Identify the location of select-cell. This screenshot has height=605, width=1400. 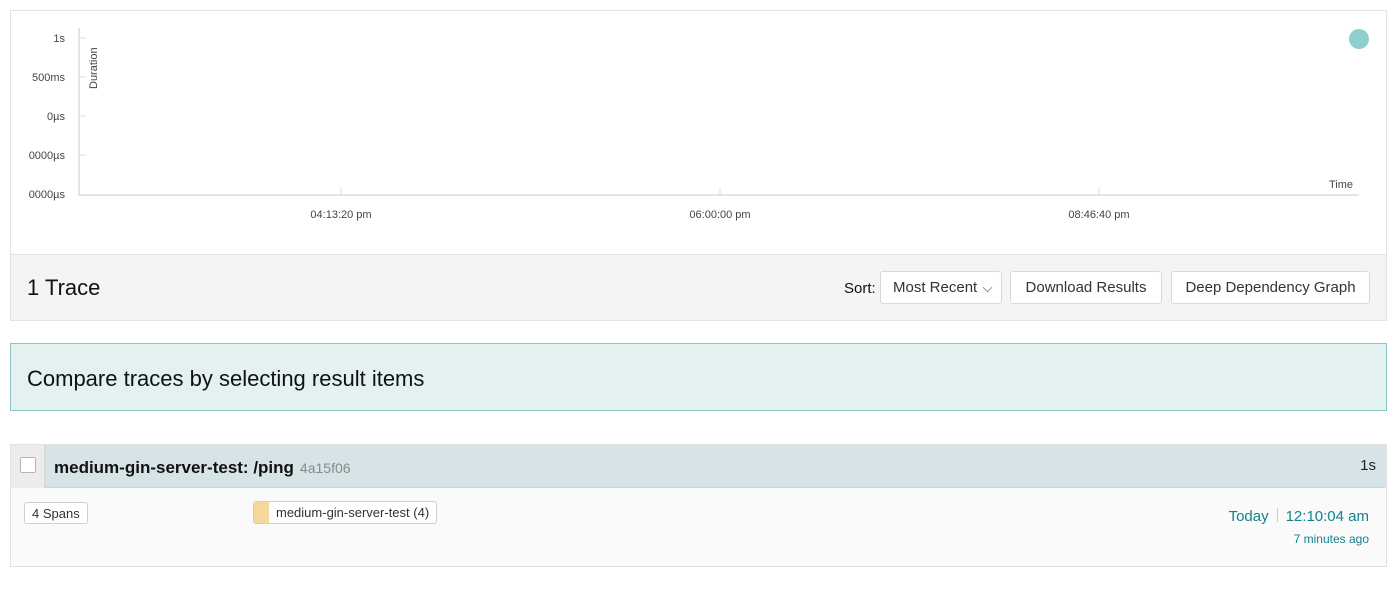
(28, 466).